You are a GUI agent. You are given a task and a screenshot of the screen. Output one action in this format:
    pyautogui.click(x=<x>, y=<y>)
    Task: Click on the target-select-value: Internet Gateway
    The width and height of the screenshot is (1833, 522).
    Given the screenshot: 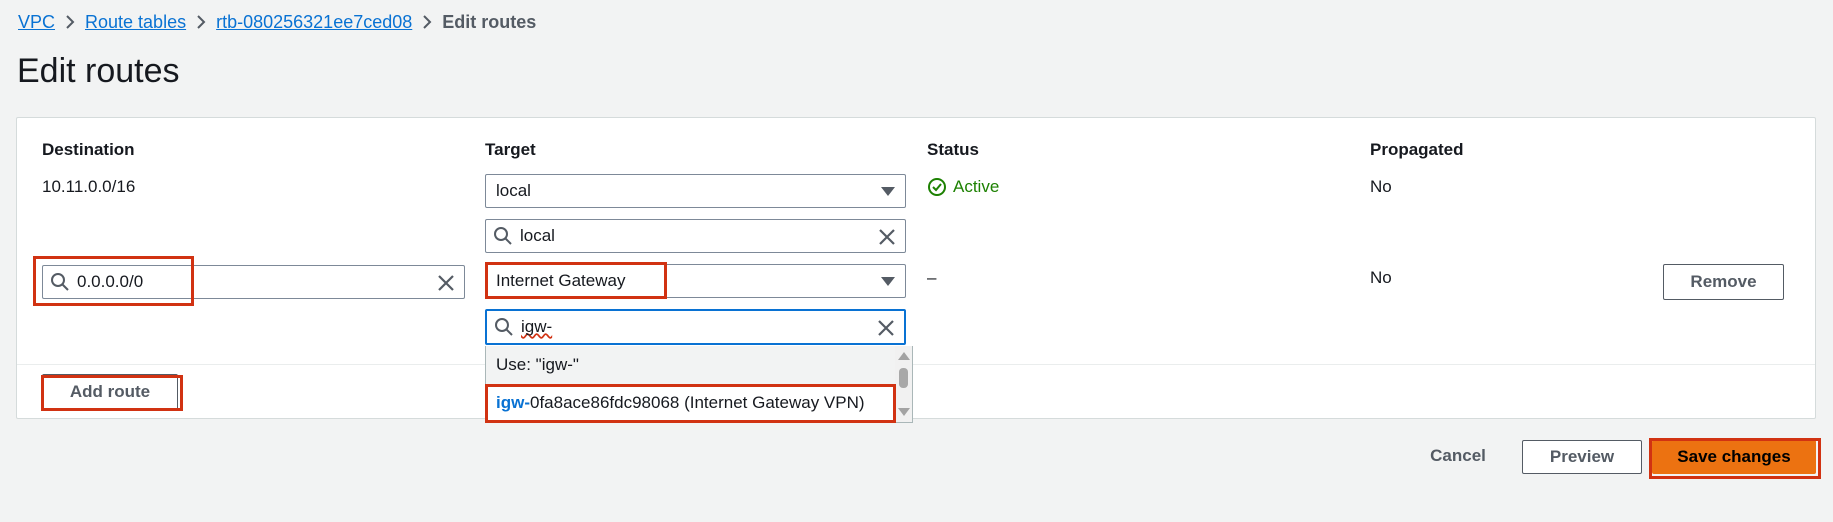 What is the action you would take?
    pyautogui.click(x=561, y=280)
    